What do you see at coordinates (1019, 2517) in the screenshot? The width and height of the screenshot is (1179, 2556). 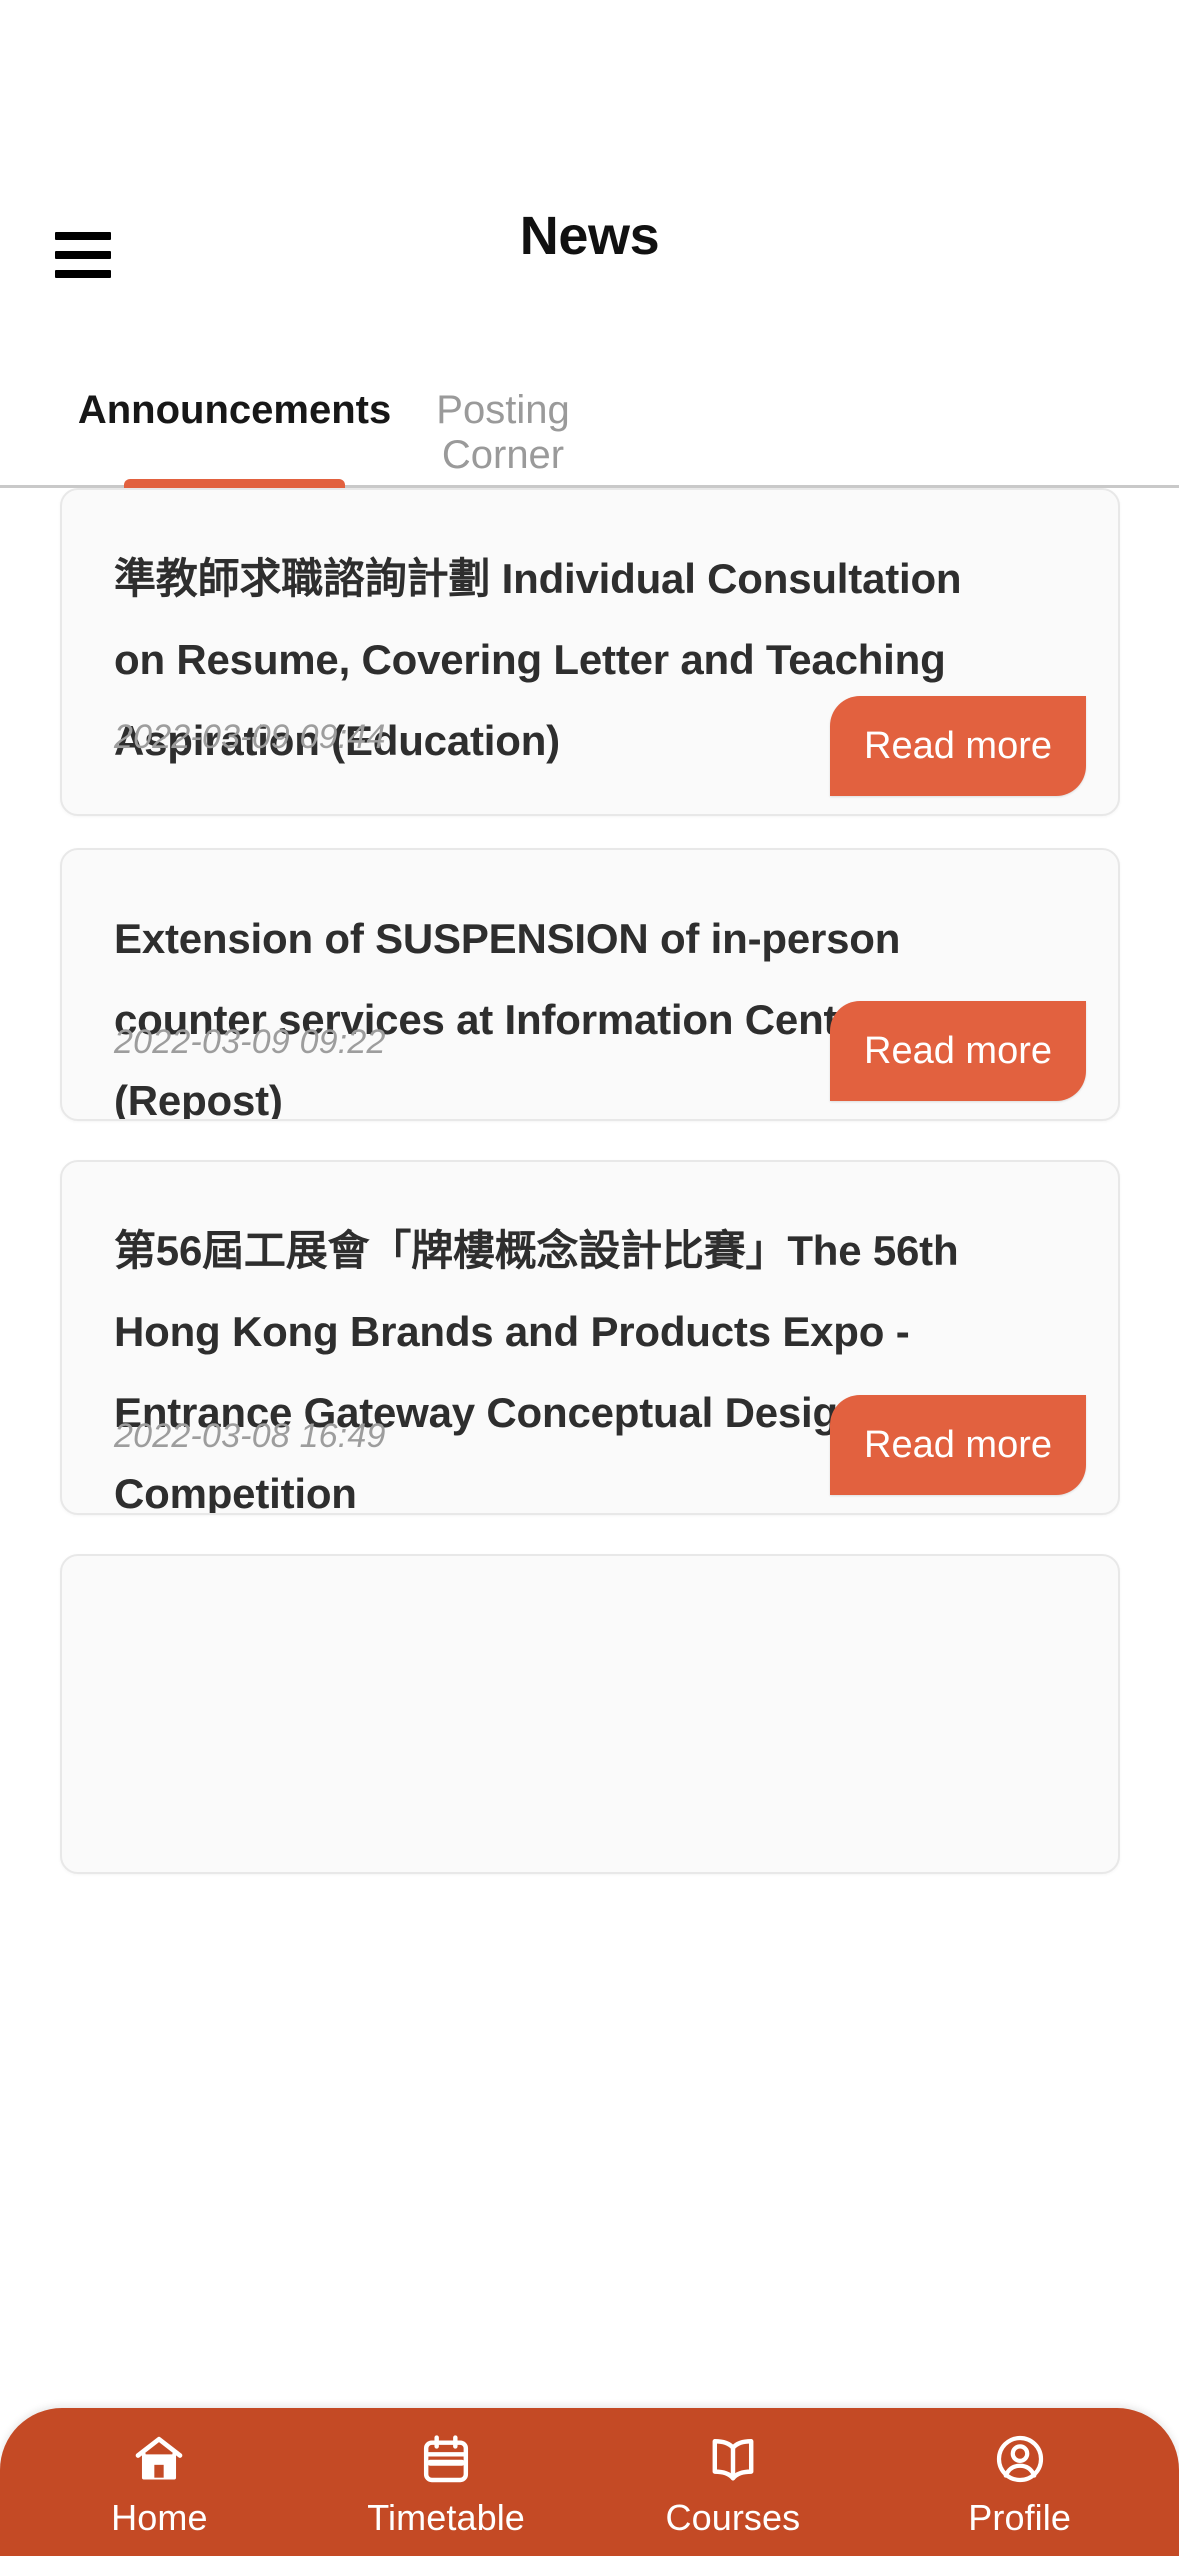 I see `nav-label-profile: Profile` at bounding box center [1019, 2517].